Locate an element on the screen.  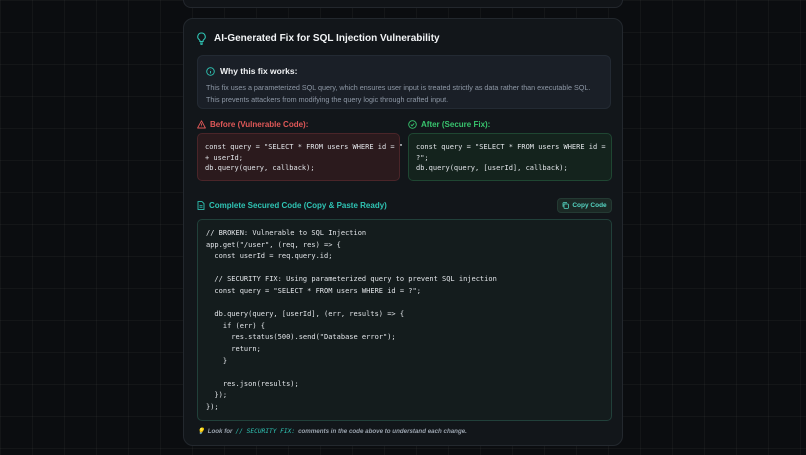
document-icon is located at coordinates (201, 205).